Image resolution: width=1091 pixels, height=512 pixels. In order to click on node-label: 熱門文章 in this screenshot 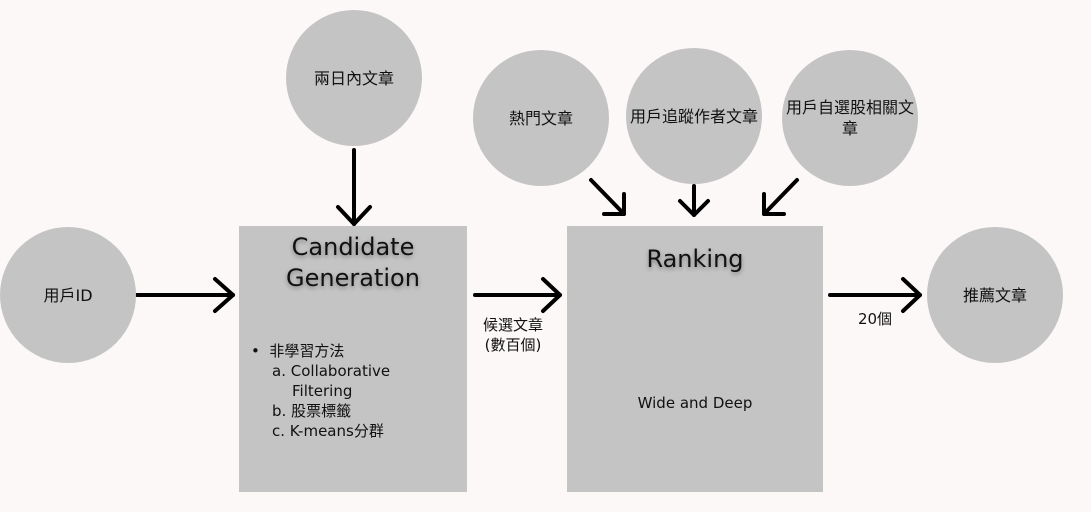, I will do `click(540, 118)`.